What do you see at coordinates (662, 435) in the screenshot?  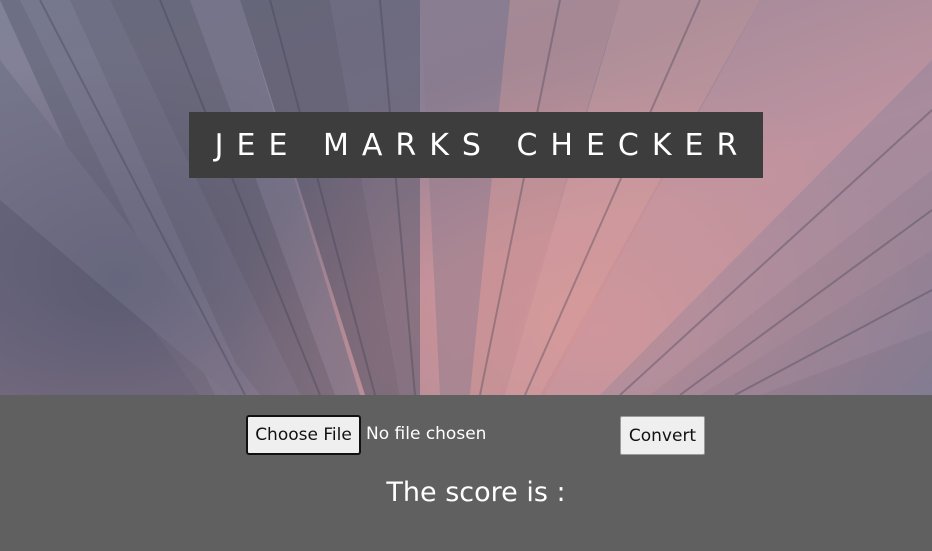 I see `convert-button: Convert` at bounding box center [662, 435].